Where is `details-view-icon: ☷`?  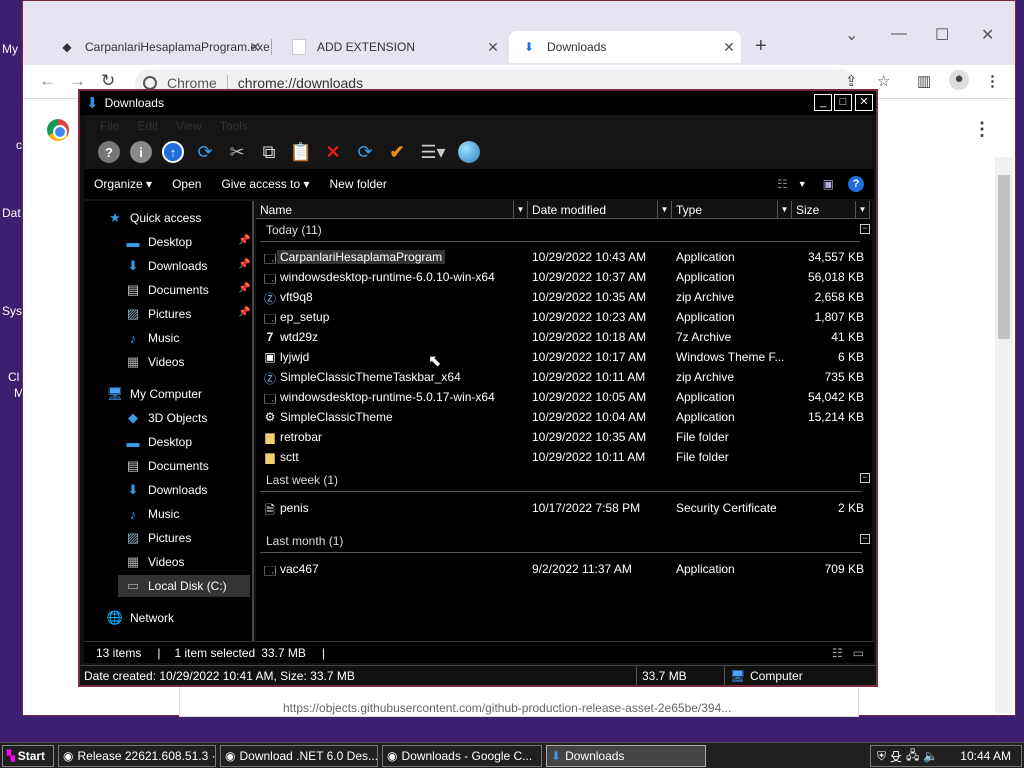 details-view-icon: ☷ is located at coordinates (837, 653).